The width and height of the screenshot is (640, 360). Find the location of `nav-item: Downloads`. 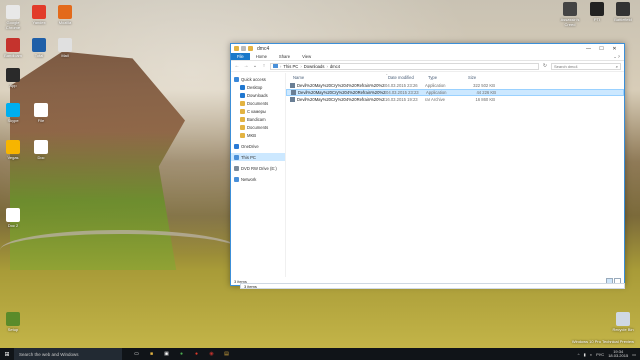

nav-item: Downloads is located at coordinates (258, 95).